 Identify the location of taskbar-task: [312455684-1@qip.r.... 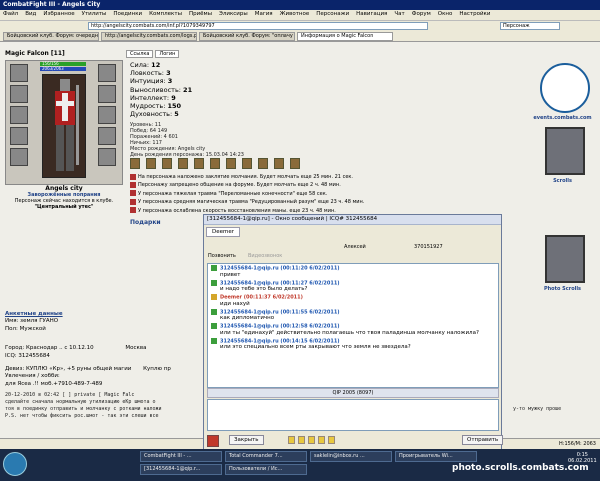
(181, 469).